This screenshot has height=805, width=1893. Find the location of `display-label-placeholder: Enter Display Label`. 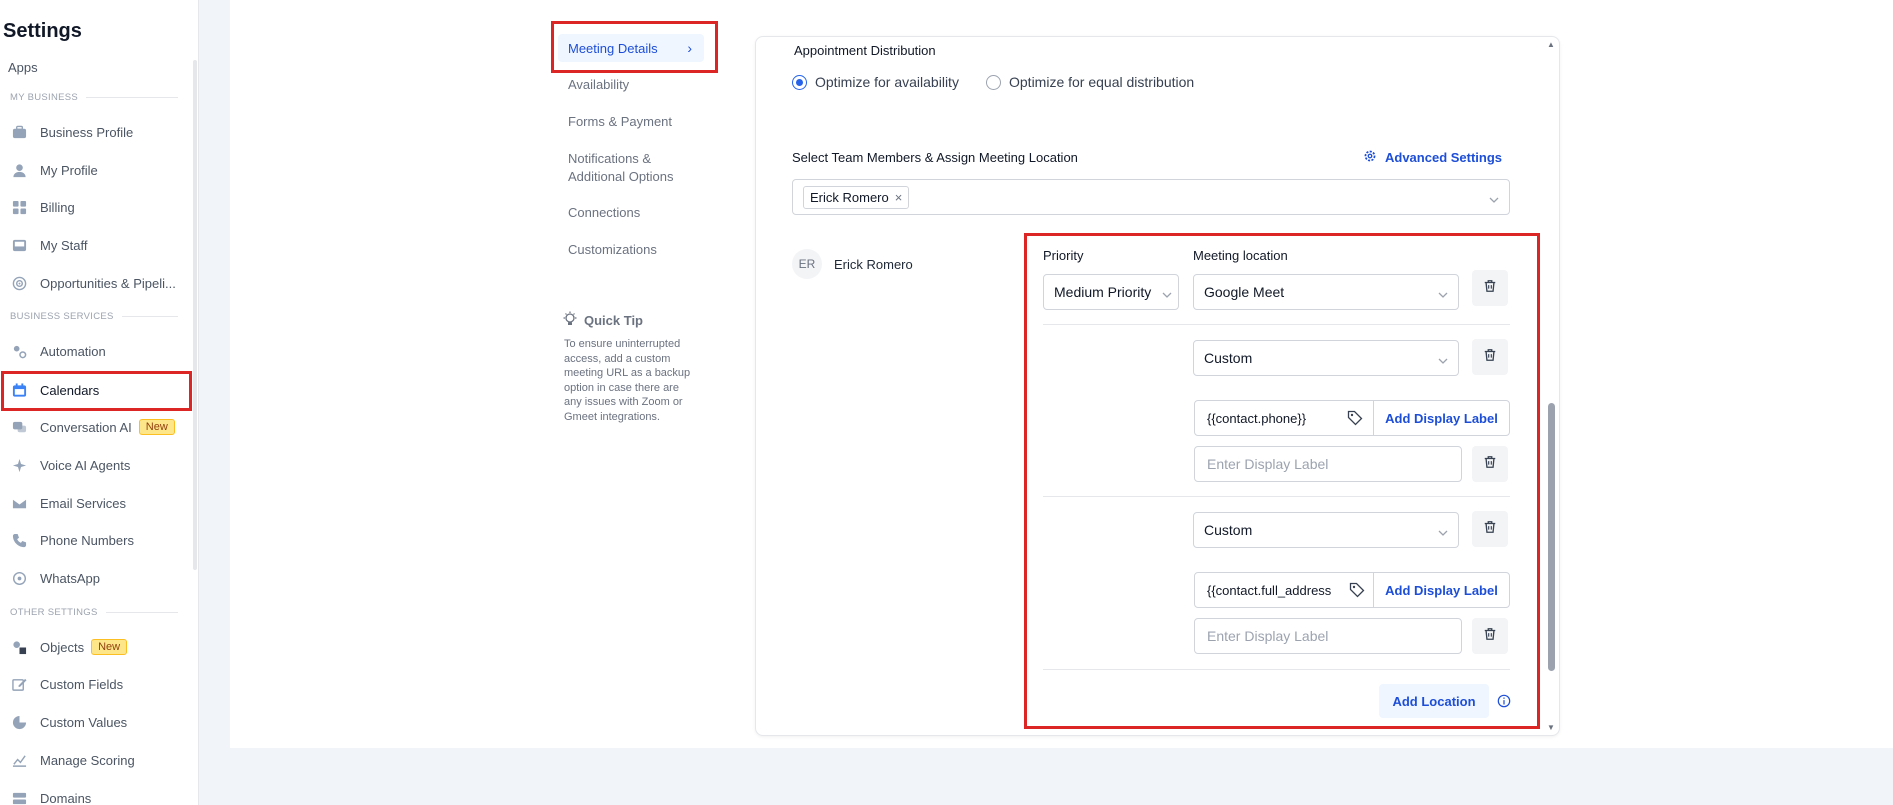

display-label-placeholder: Enter Display Label is located at coordinates (1268, 636).